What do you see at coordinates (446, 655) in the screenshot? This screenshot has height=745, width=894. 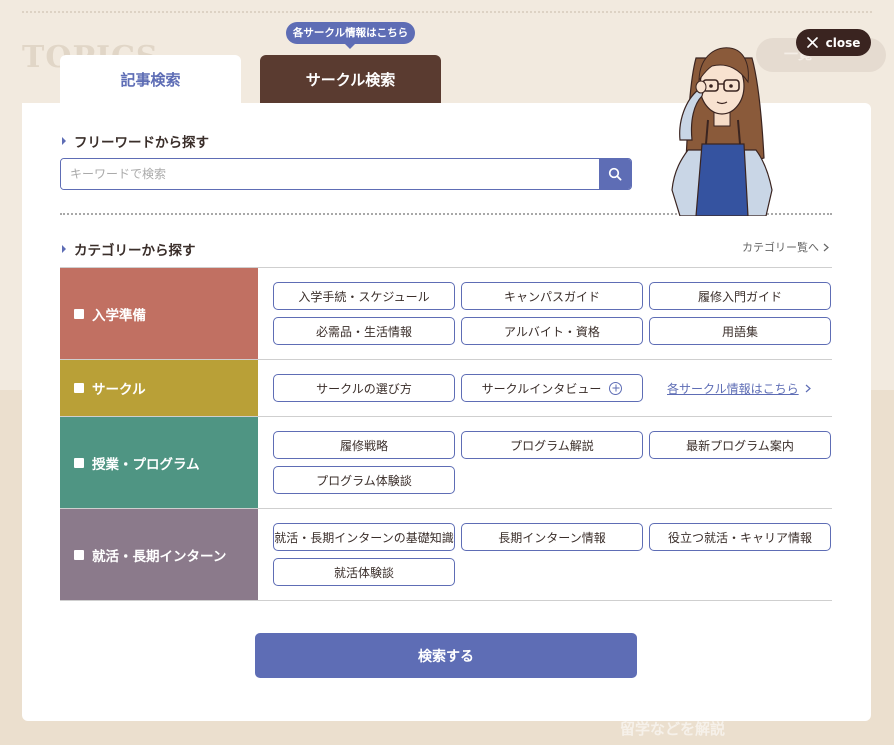 I see `search-submit-button: 検索する` at bounding box center [446, 655].